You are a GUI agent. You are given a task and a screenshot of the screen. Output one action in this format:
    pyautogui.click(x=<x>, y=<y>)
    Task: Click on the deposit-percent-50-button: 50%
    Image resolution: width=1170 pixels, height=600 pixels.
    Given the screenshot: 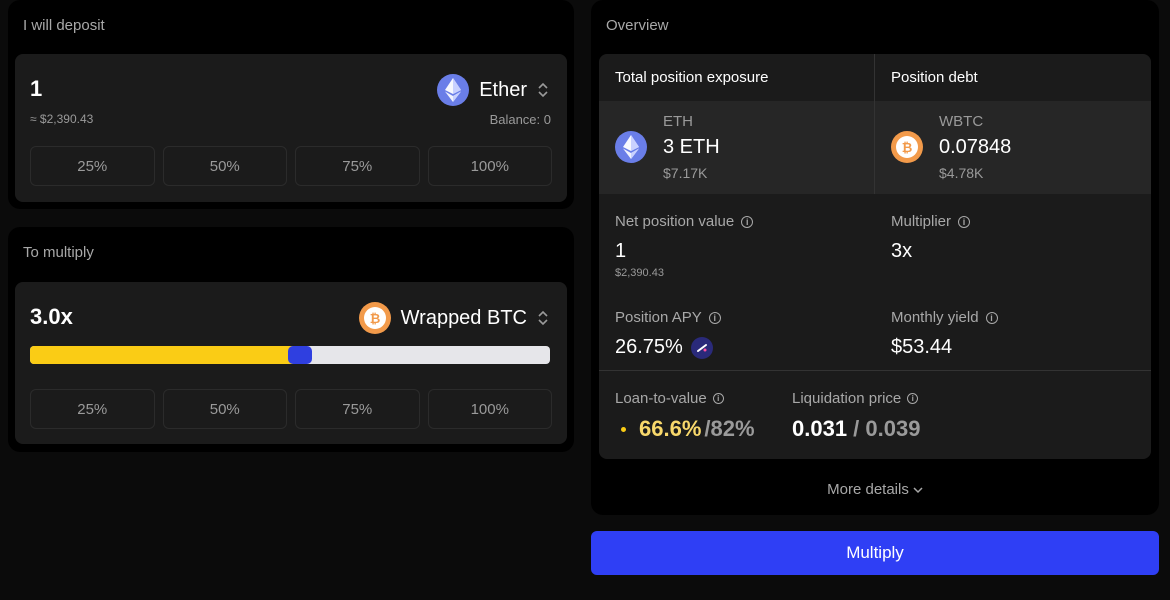 What is the action you would take?
    pyautogui.click(x=224, y=166)
    